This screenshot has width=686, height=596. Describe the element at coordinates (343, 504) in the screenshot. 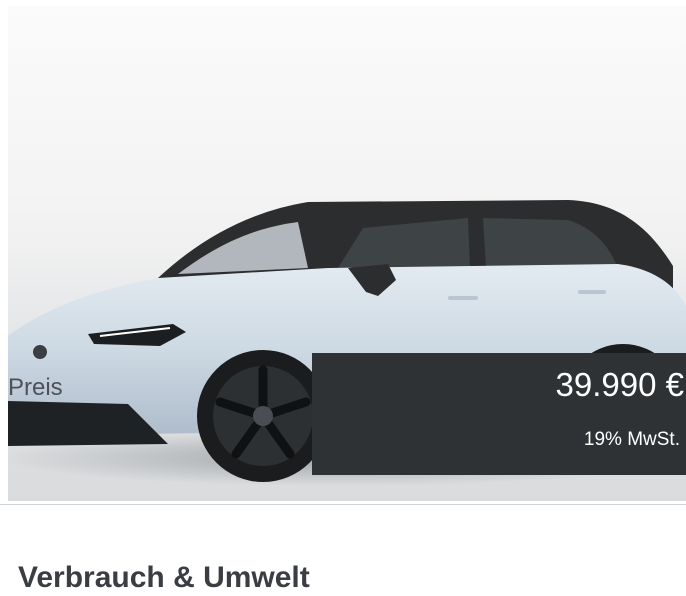

I see `section-divider` at that location.